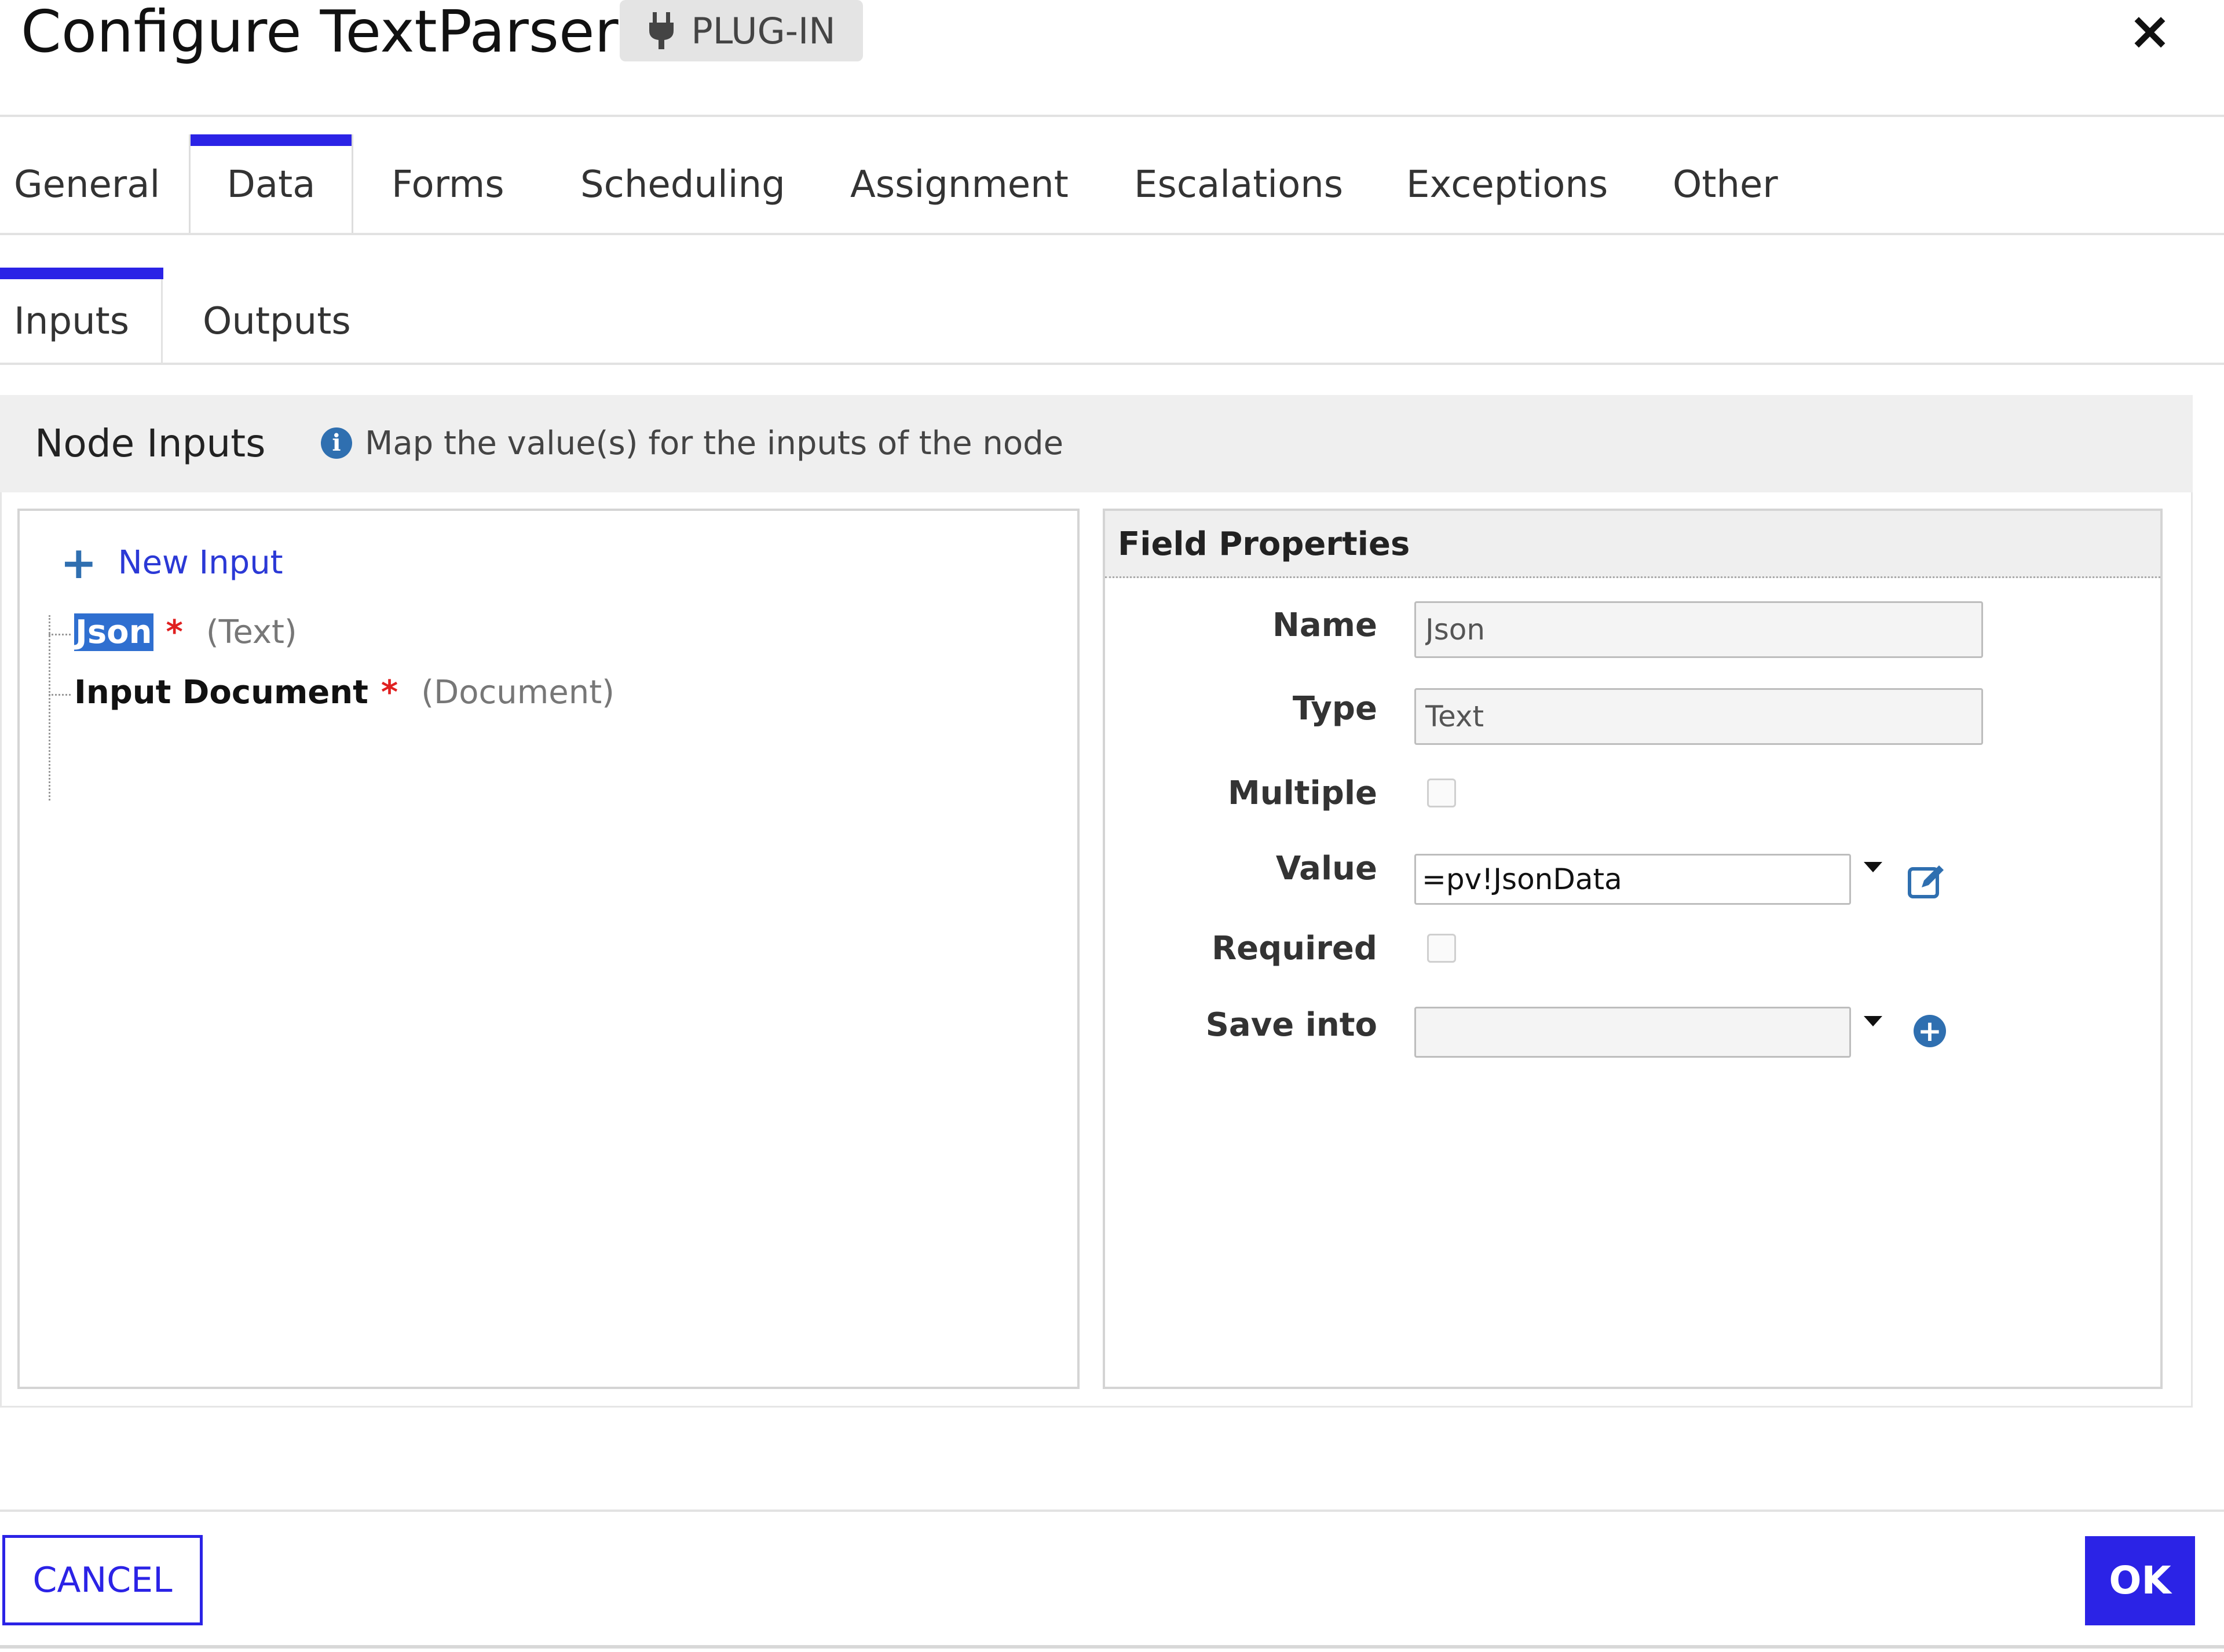 The image size is (2224, 1652). Describe the element at coordinates (221, 692) in the screenshot. I see `tree-item-name: Input Document` at that location.